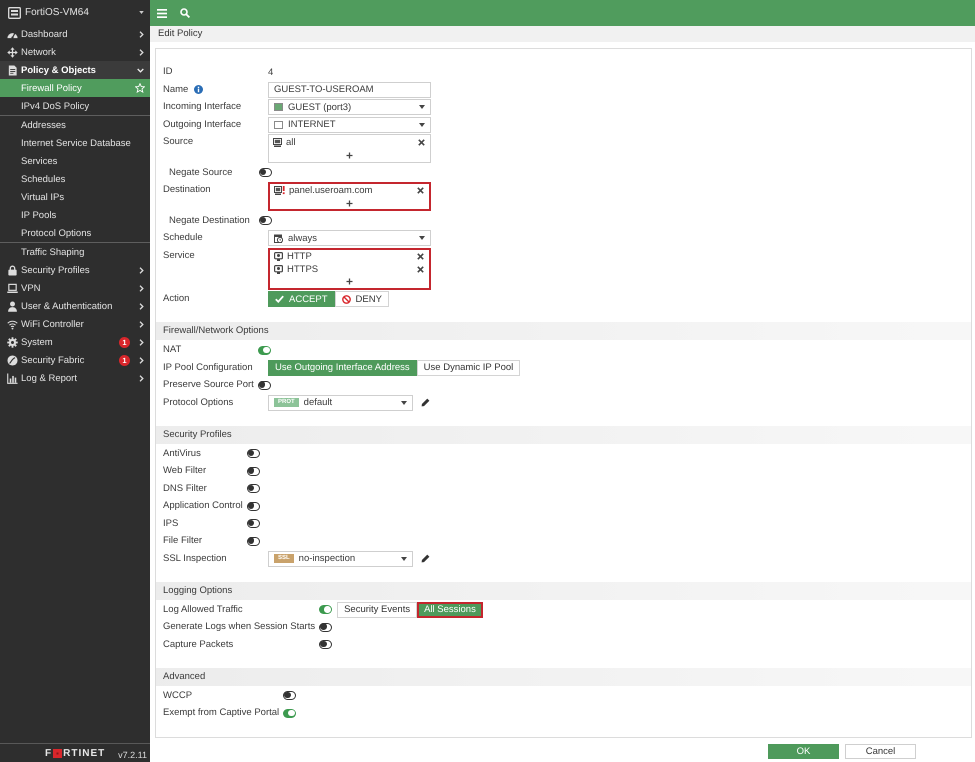  I want to click on field-label: Log Allowed Traffic, so click(203, 610).